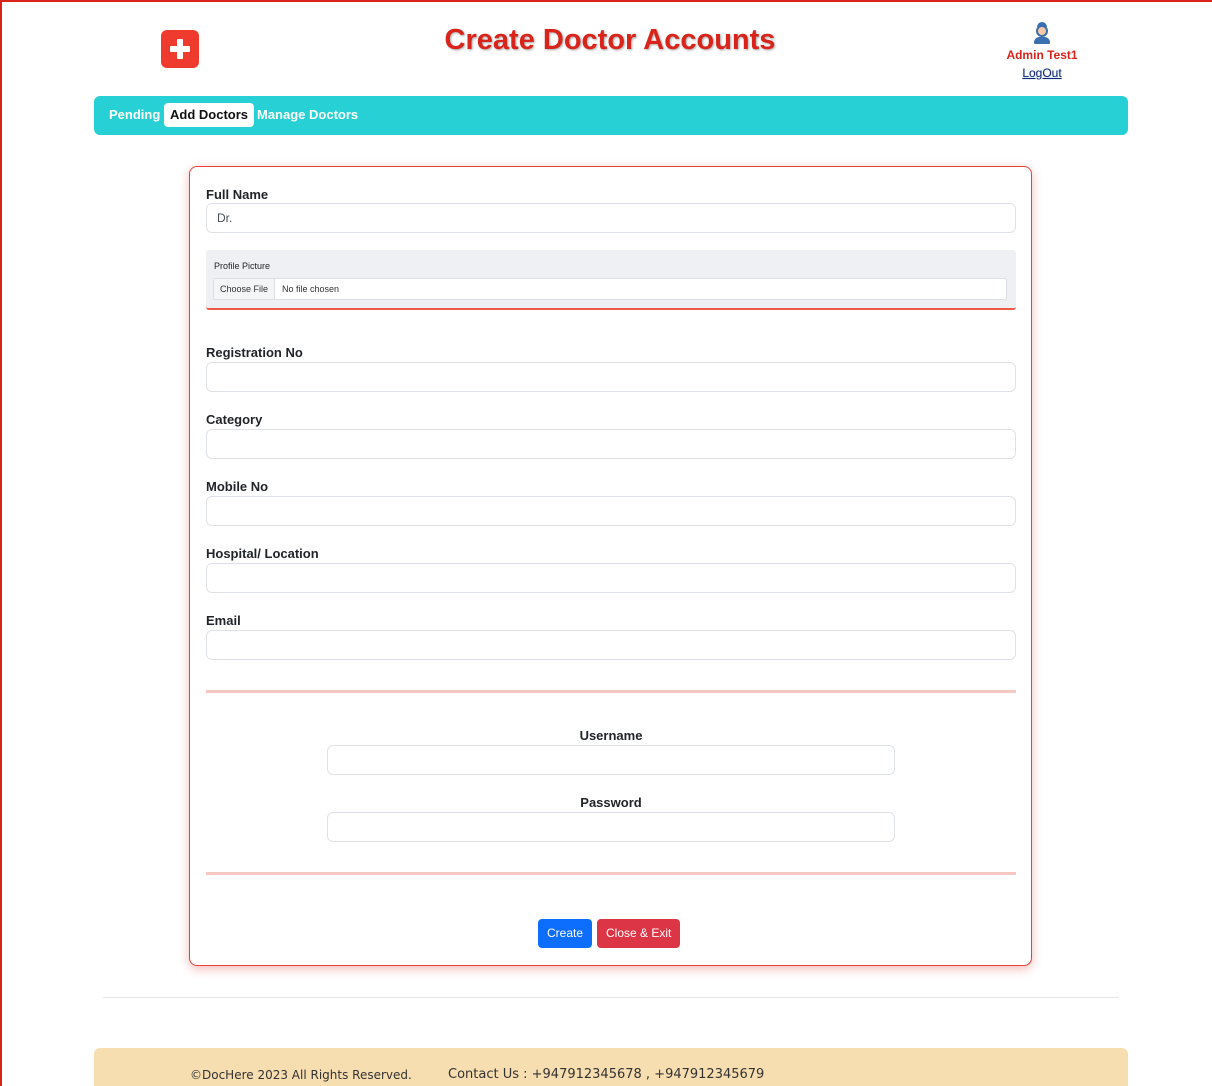 This screenshot has width=1212, height=1086. Describe the element at coordinates (307, 115) in the screenshot. I see `nav-item-manage-doctors: Manage Doctors` at that location.